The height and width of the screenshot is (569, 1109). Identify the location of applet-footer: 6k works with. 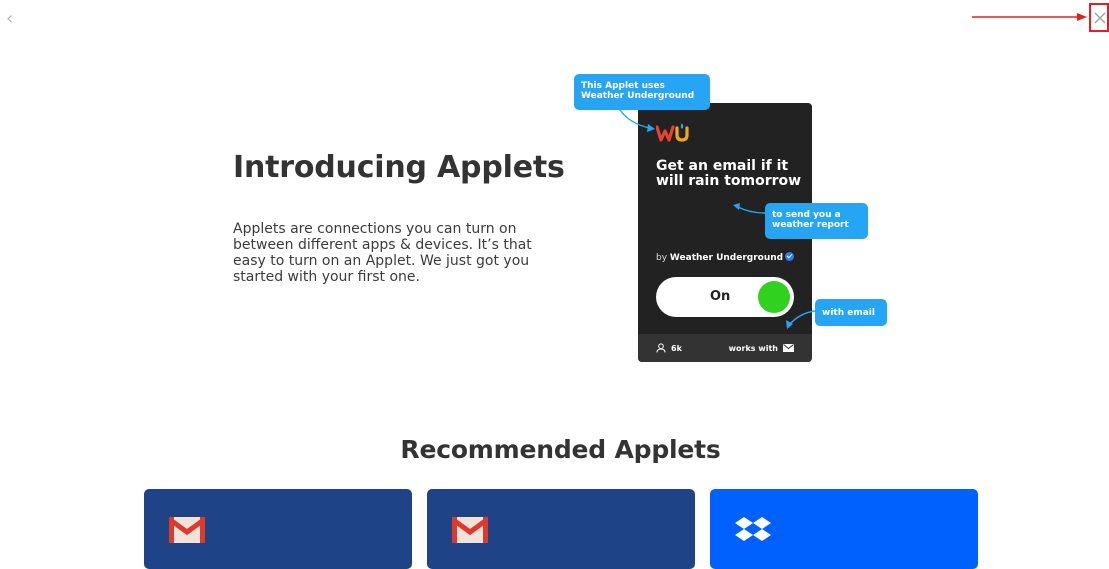
(725, 348).